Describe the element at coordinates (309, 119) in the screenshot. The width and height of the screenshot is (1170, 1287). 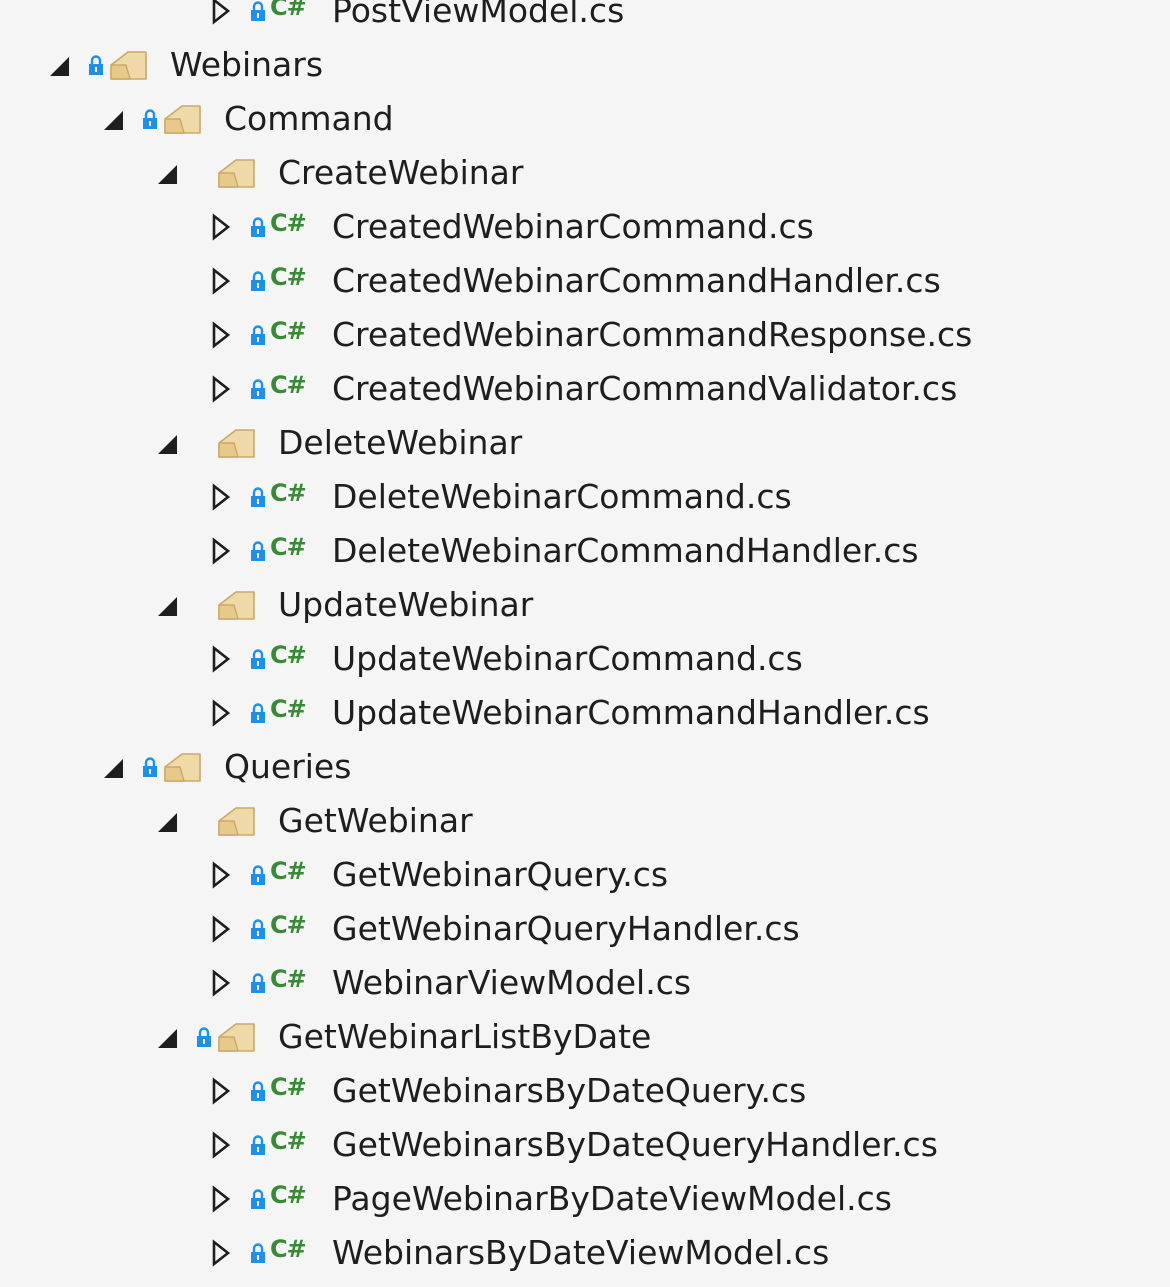
I see `folder-label: Command` at that location.